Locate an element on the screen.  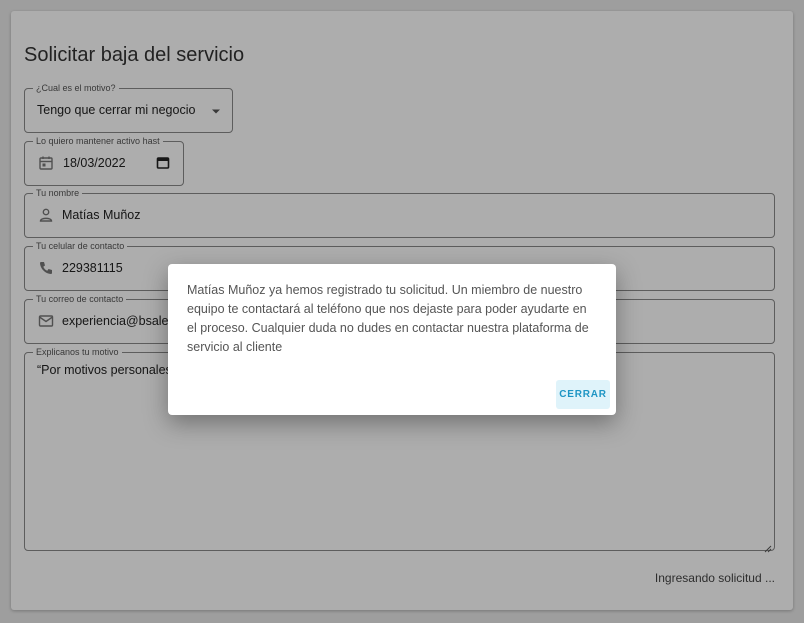
close-button: CERRAR is located at coordinates (583, 394).